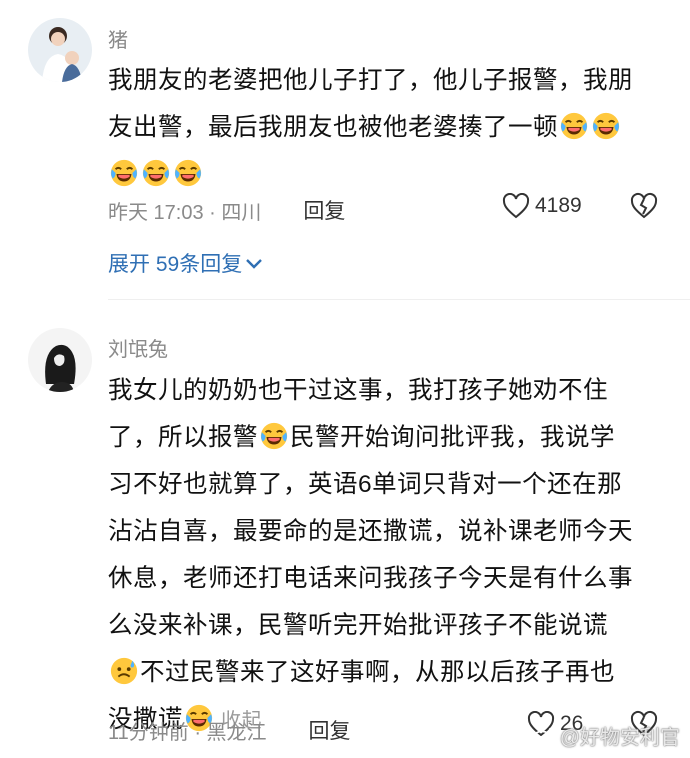 This screenshot has width=690, height=758. Describe the element at coordinates (365, 484) in the screenshot. I see `comment-line: 习不好也就算了，英语6单词只背对一个还在那` at that location.